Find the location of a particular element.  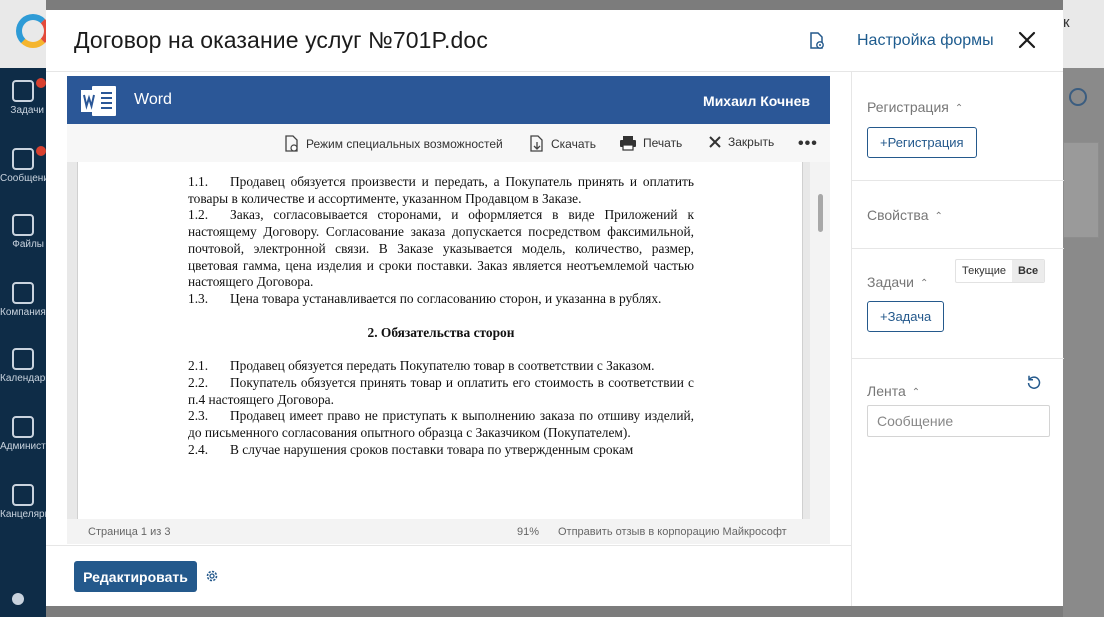

tasks-filter-all: Все is located at coordinates (1028, 271).